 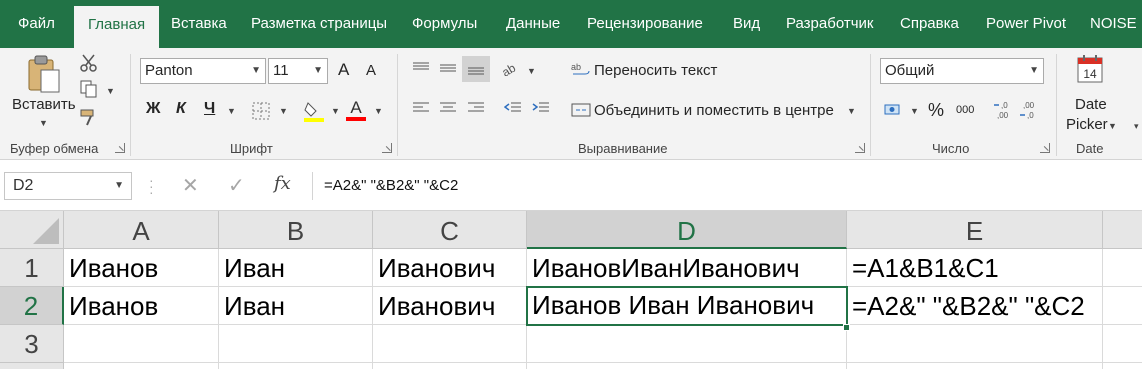 I want to click on cell-e4, so click(x=975, y=366).